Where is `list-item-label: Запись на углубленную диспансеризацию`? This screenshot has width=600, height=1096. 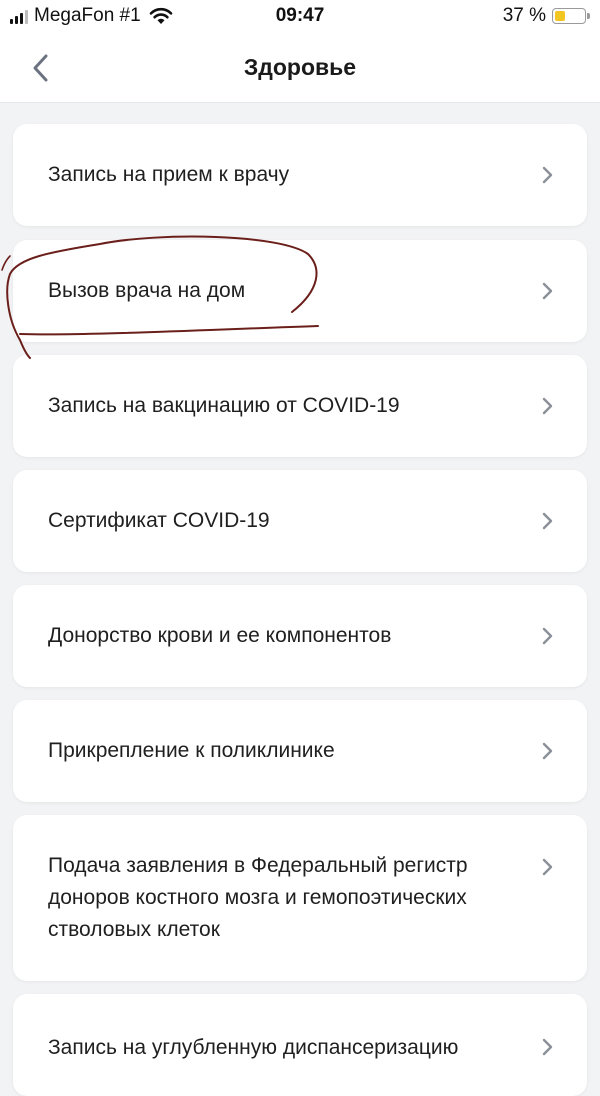
list-item-label: Запись на углубленную диспансеризацию is located at coordinates (253, 1047).